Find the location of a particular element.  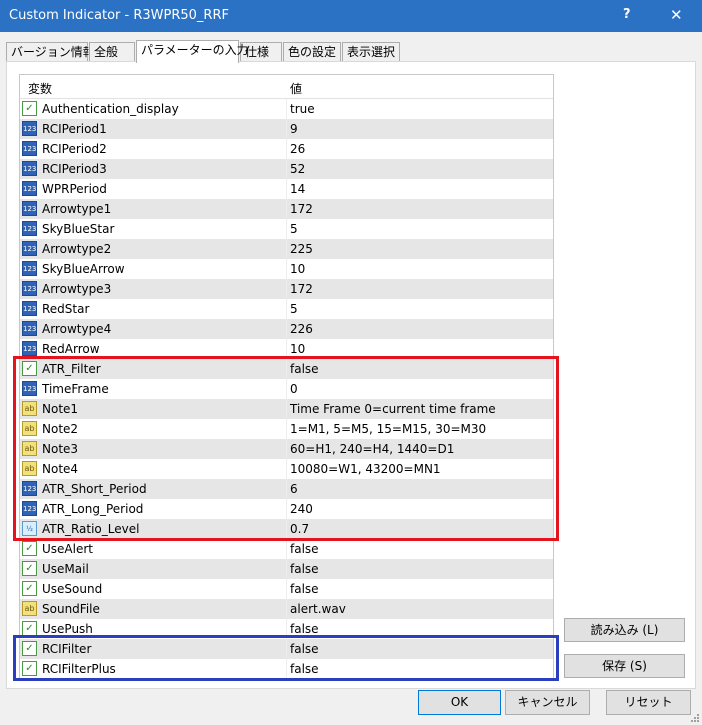

parameter-value: 0.7 is located at coordinates (299, 529).